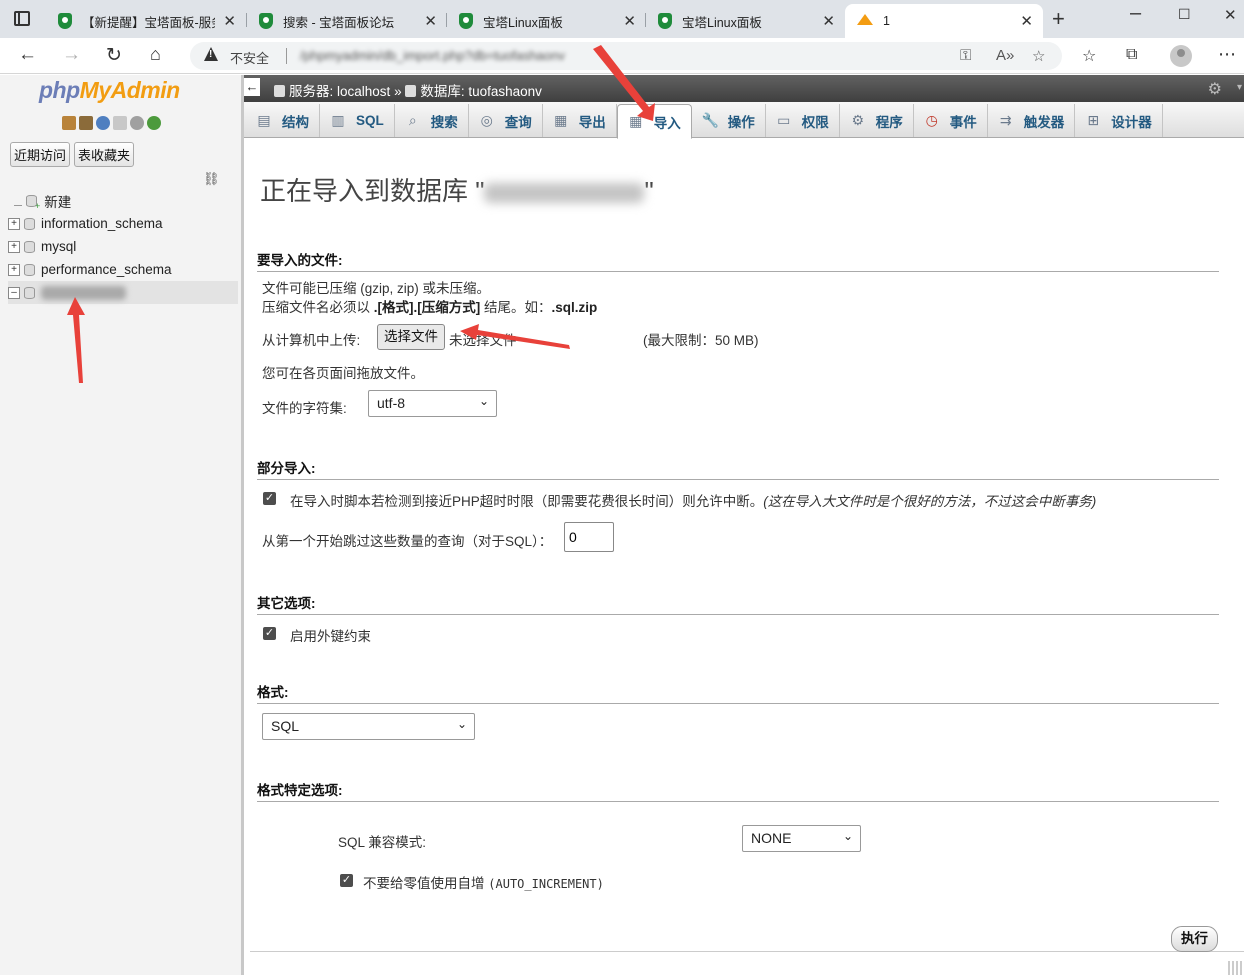 The image size is (1244, 975). Describe the element at coordinates (368, 726) in the screenshot. I see `format-select: SQL ⌄` at that location.